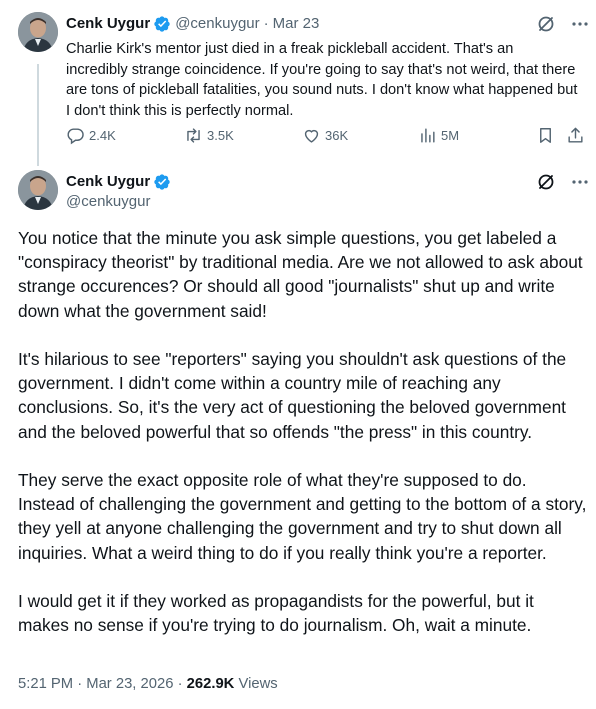 The width and height of the screenshot is (596, 709). I want to click on tweet-timestamp: 5:21 PM · Mar 23, 2026, so click(95, 684).